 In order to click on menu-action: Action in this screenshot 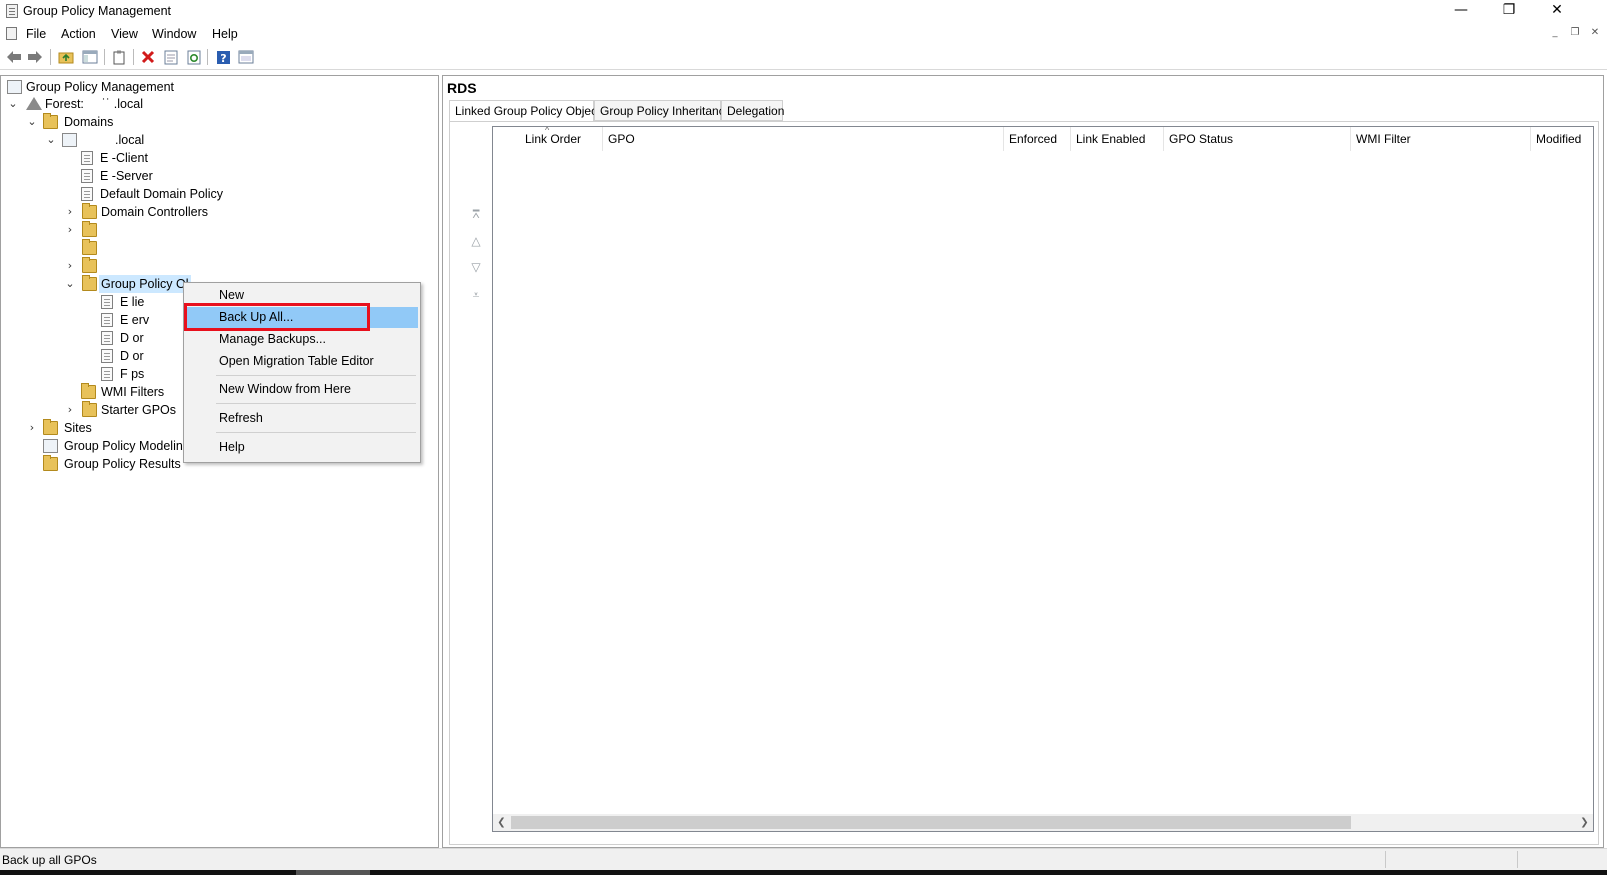, I will do `click(78, 34)`.